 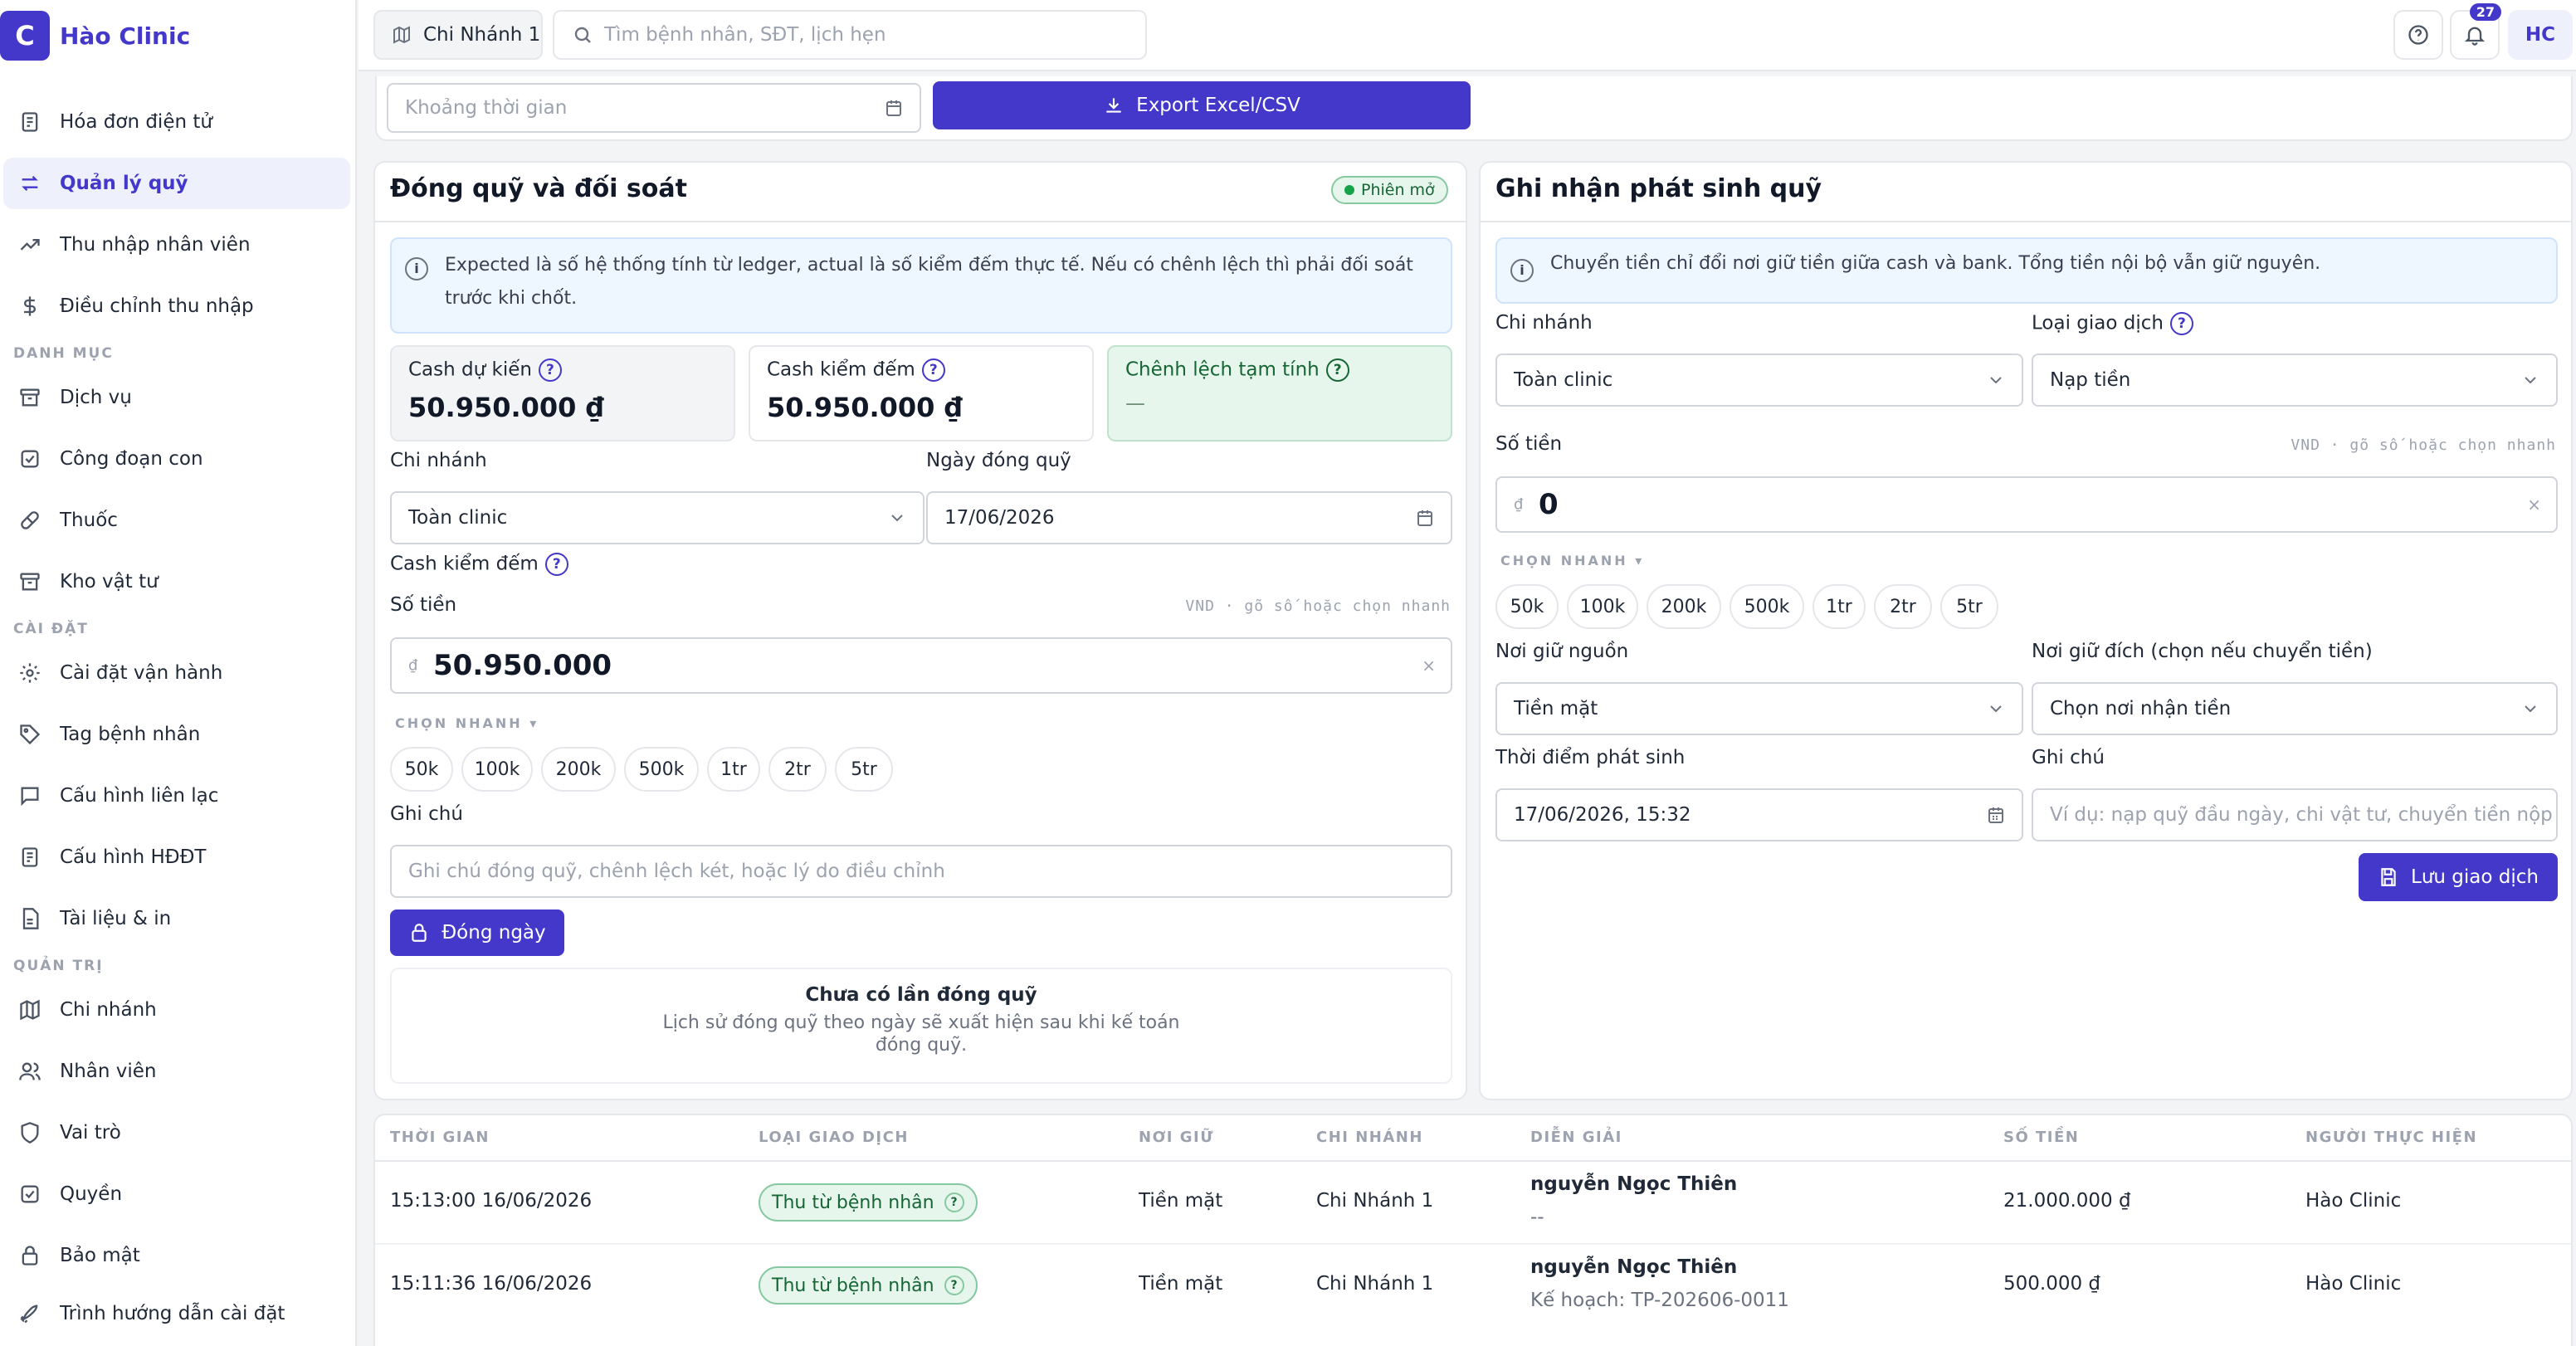 What do you see at coordinates (1759, 814) in the screenshot?
I see `occurred-at-input: 17/06/2026, 15:32` at bounding box center [1759, 814].